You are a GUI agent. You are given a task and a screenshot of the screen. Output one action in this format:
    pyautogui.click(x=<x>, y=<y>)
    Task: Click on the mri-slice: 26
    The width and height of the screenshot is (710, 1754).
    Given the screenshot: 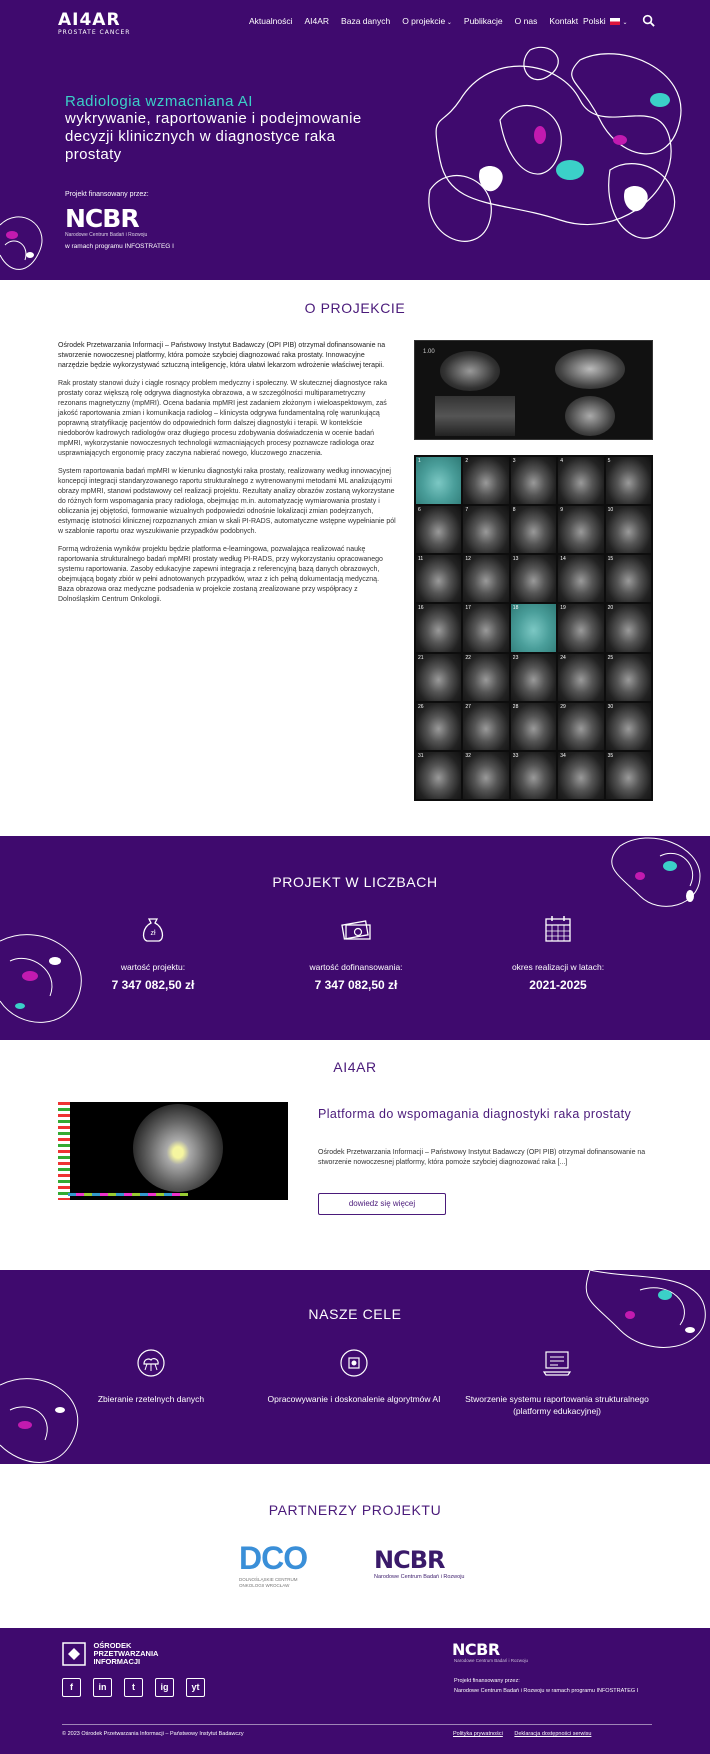 What is the action you would take?
    pyautogui.click(x=439, y=726)
    